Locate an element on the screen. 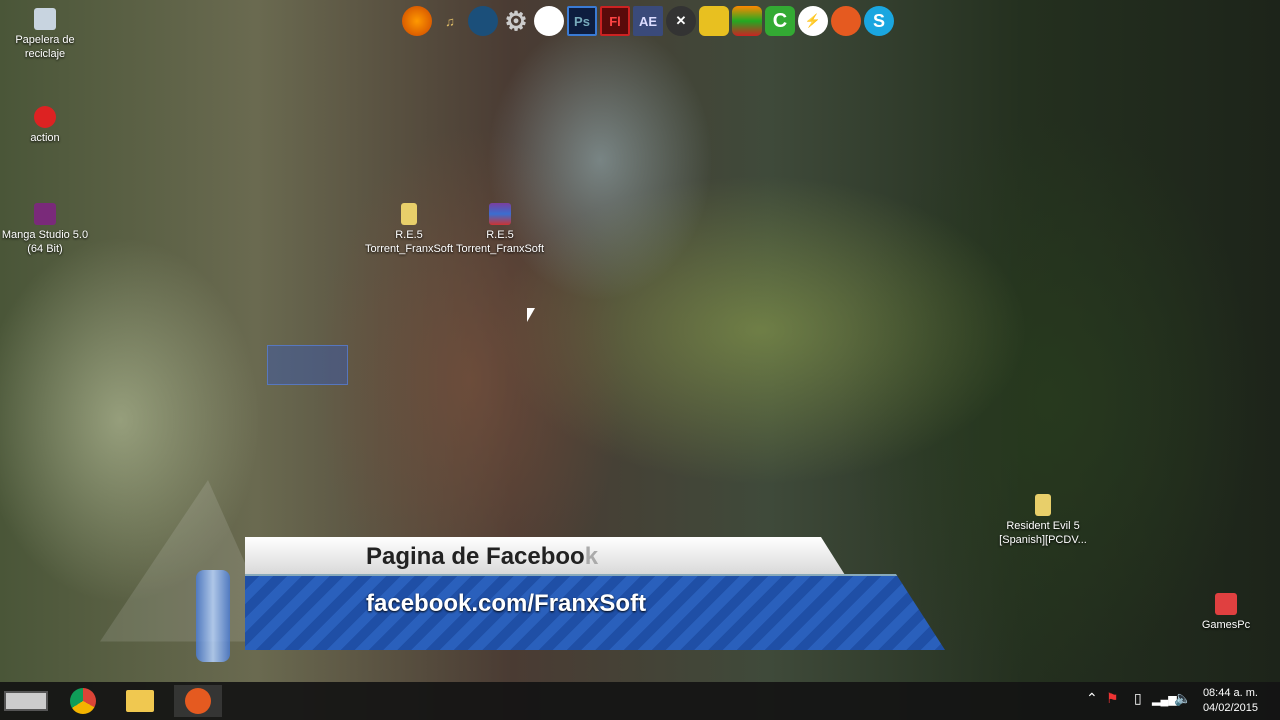 The image size is (1280, 720). time: 08:44 a. m. is located at coordinates (1230, 693).